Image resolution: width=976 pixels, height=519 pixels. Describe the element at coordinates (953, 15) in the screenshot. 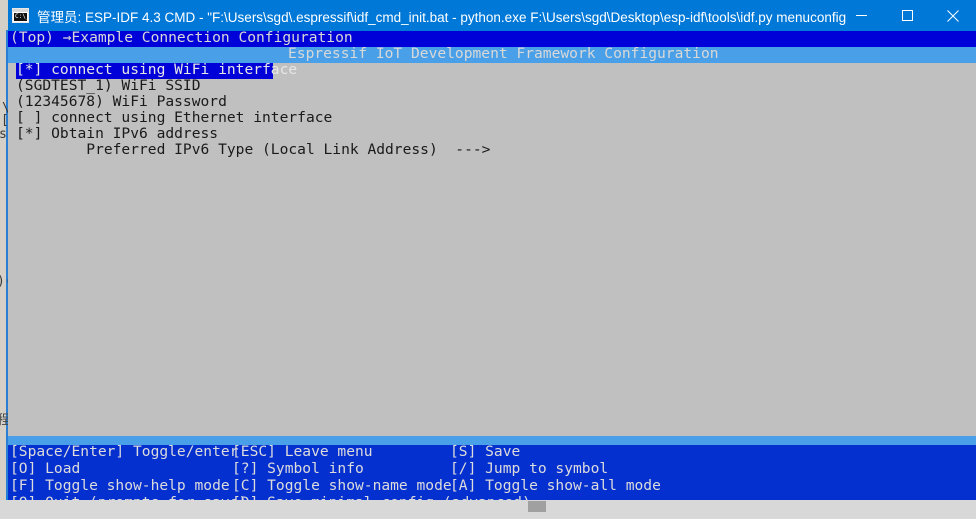

I see `close-button` at that location.